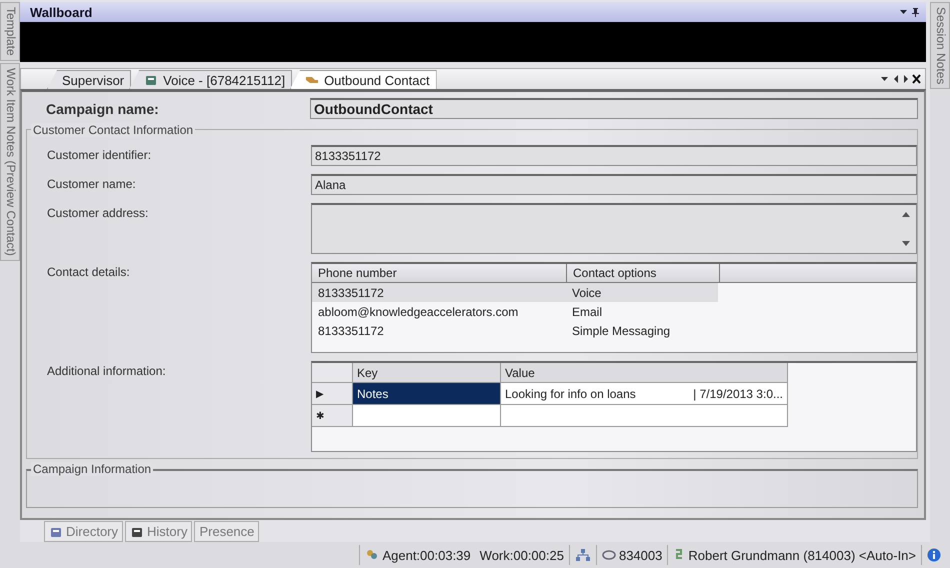 The image size is (950, 568). I want to click on column-header: Value, so click(644, 373).